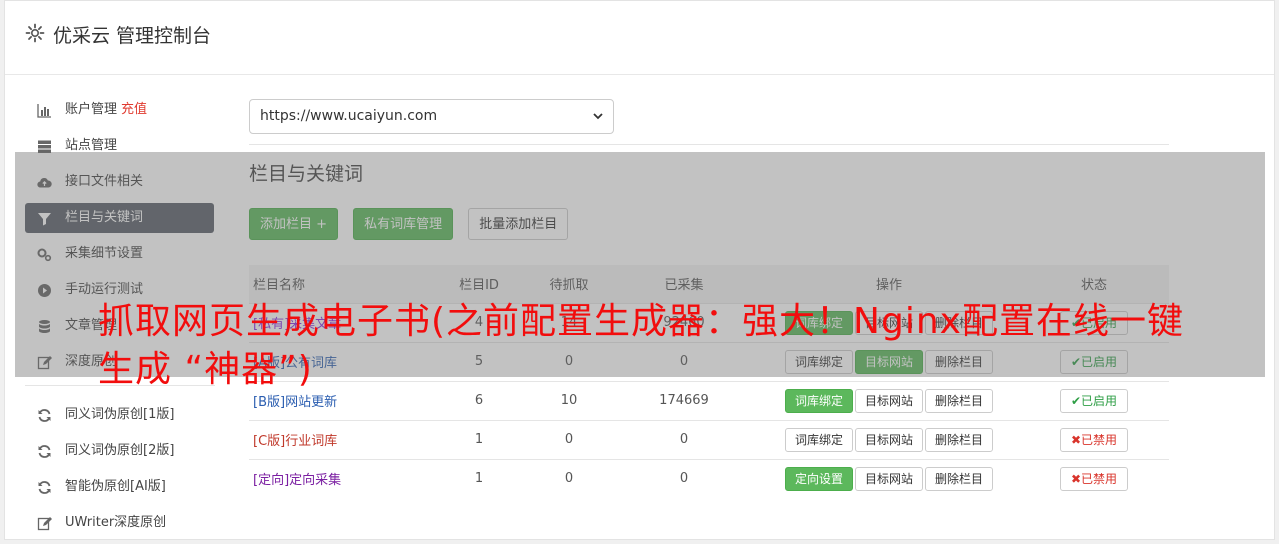  I want to click on site-select: https://www.ucaiyun.com, so click(431, 116).